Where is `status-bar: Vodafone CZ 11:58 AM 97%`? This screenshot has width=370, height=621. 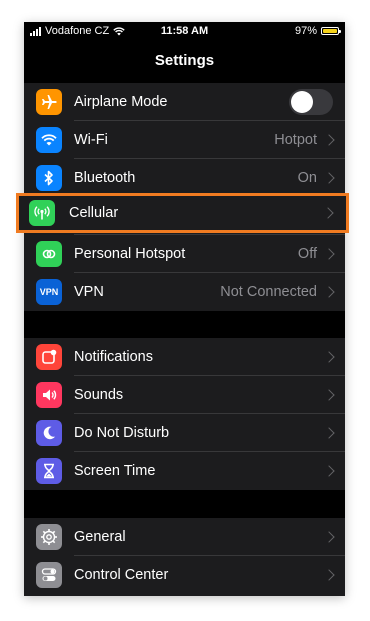 status-bar: Vodafone CZ 11:58 AM 97% is located at coordinates (184, 32).